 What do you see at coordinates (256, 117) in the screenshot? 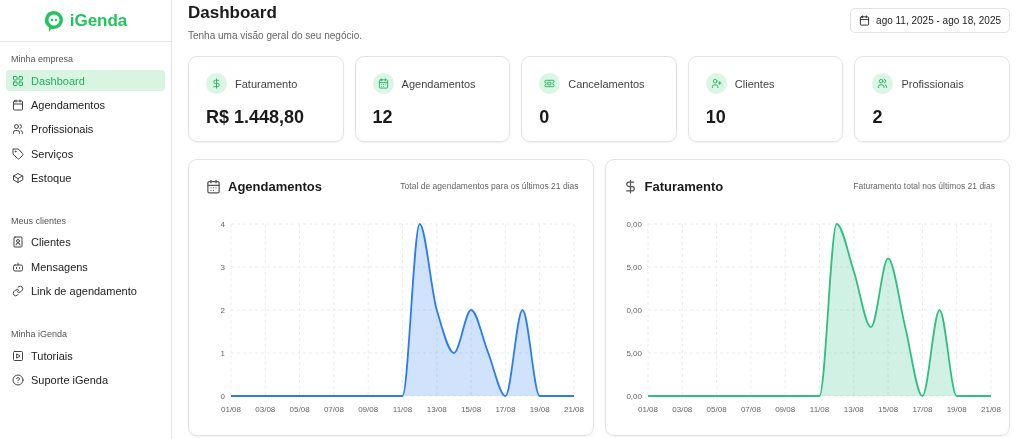
I see `stat-value: R$ 1.448,80` at bounding box center [256, 117].